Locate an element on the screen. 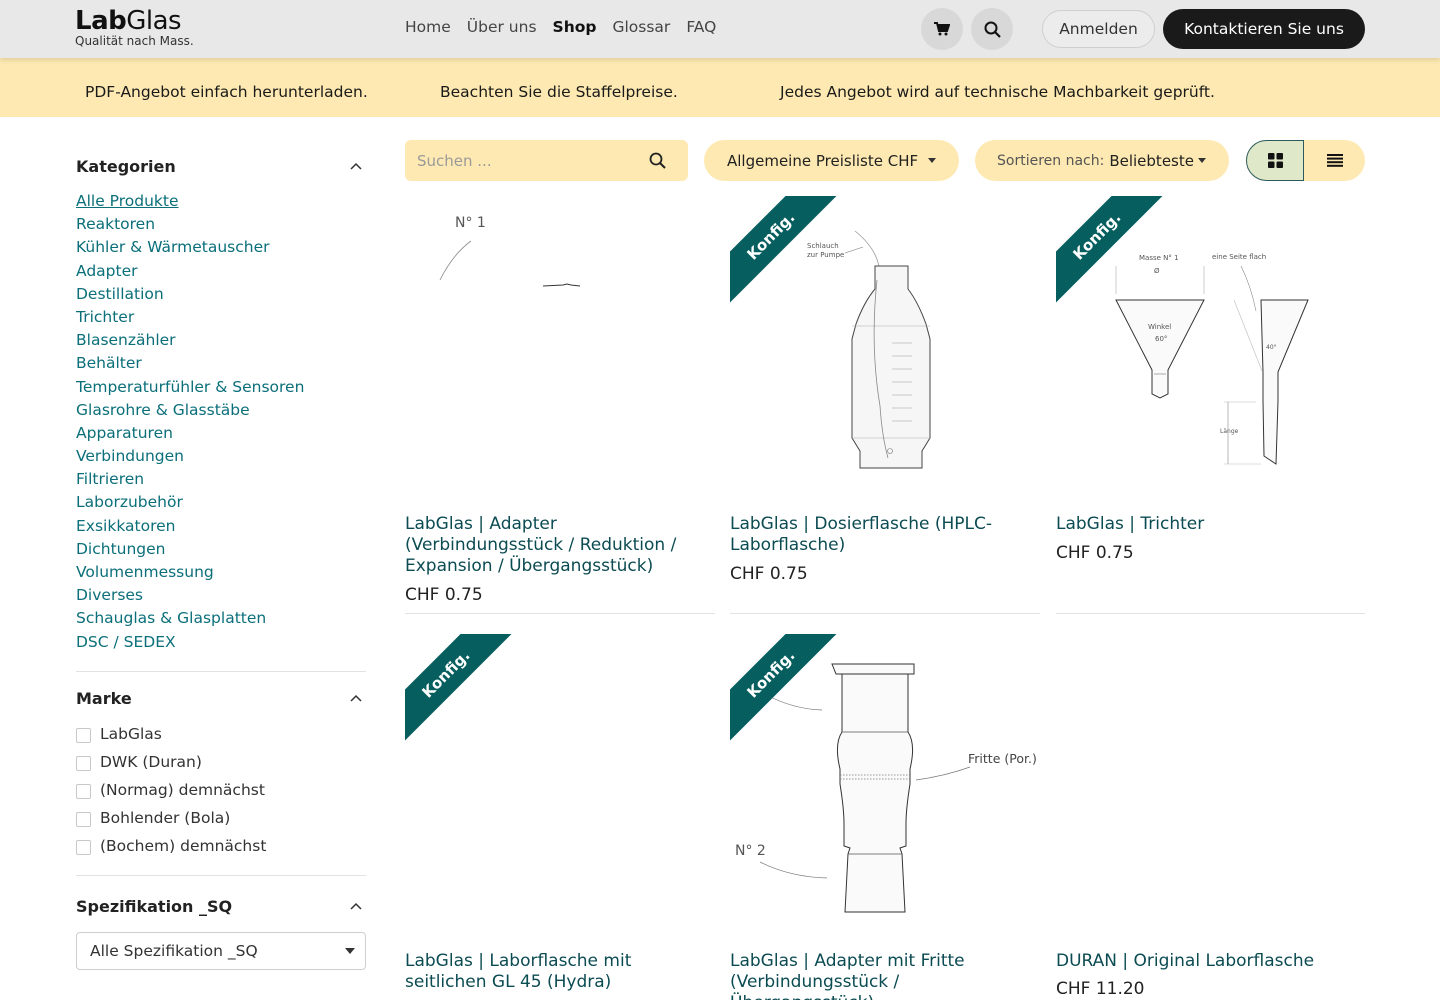  product-title: LabGlas | Trichter is located at coordinates (1211, 524).